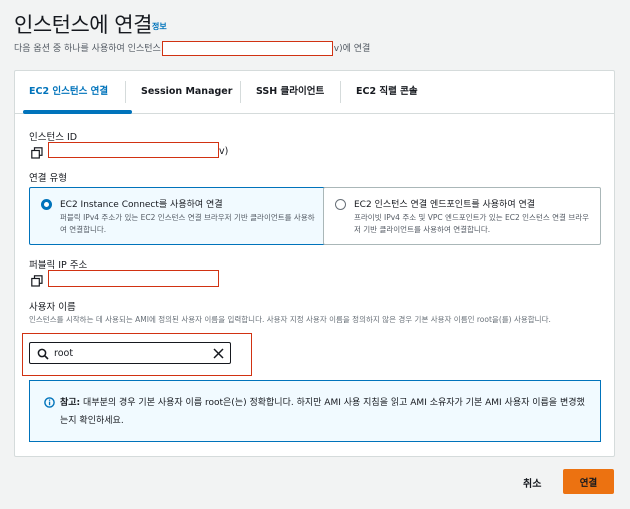 This screenshot has height=509, width=630. What do you see at coordinates (532, 482) in the screenshot?
I see `cancel-button: 취소` at bounding box center [532, 482].